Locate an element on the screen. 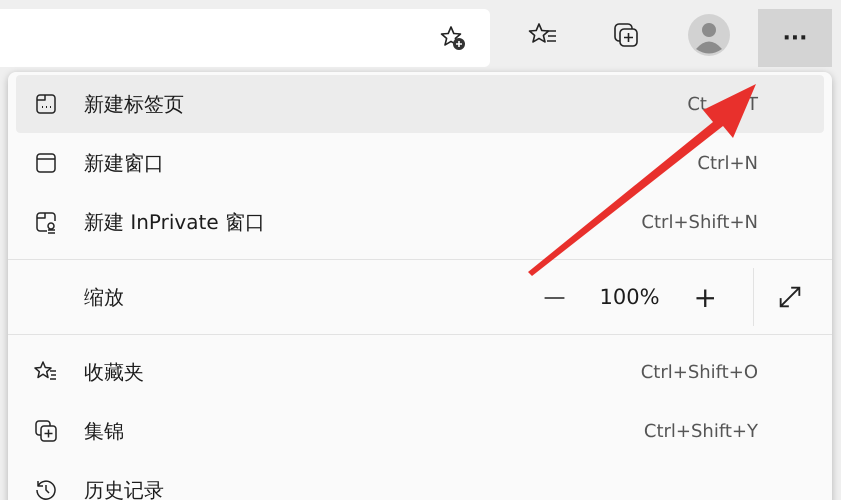 The image size is (841, 500). menu-item: 新建 InPrivate 窗口 Ctrl+Shift+N is located at coordinates (420, 222).